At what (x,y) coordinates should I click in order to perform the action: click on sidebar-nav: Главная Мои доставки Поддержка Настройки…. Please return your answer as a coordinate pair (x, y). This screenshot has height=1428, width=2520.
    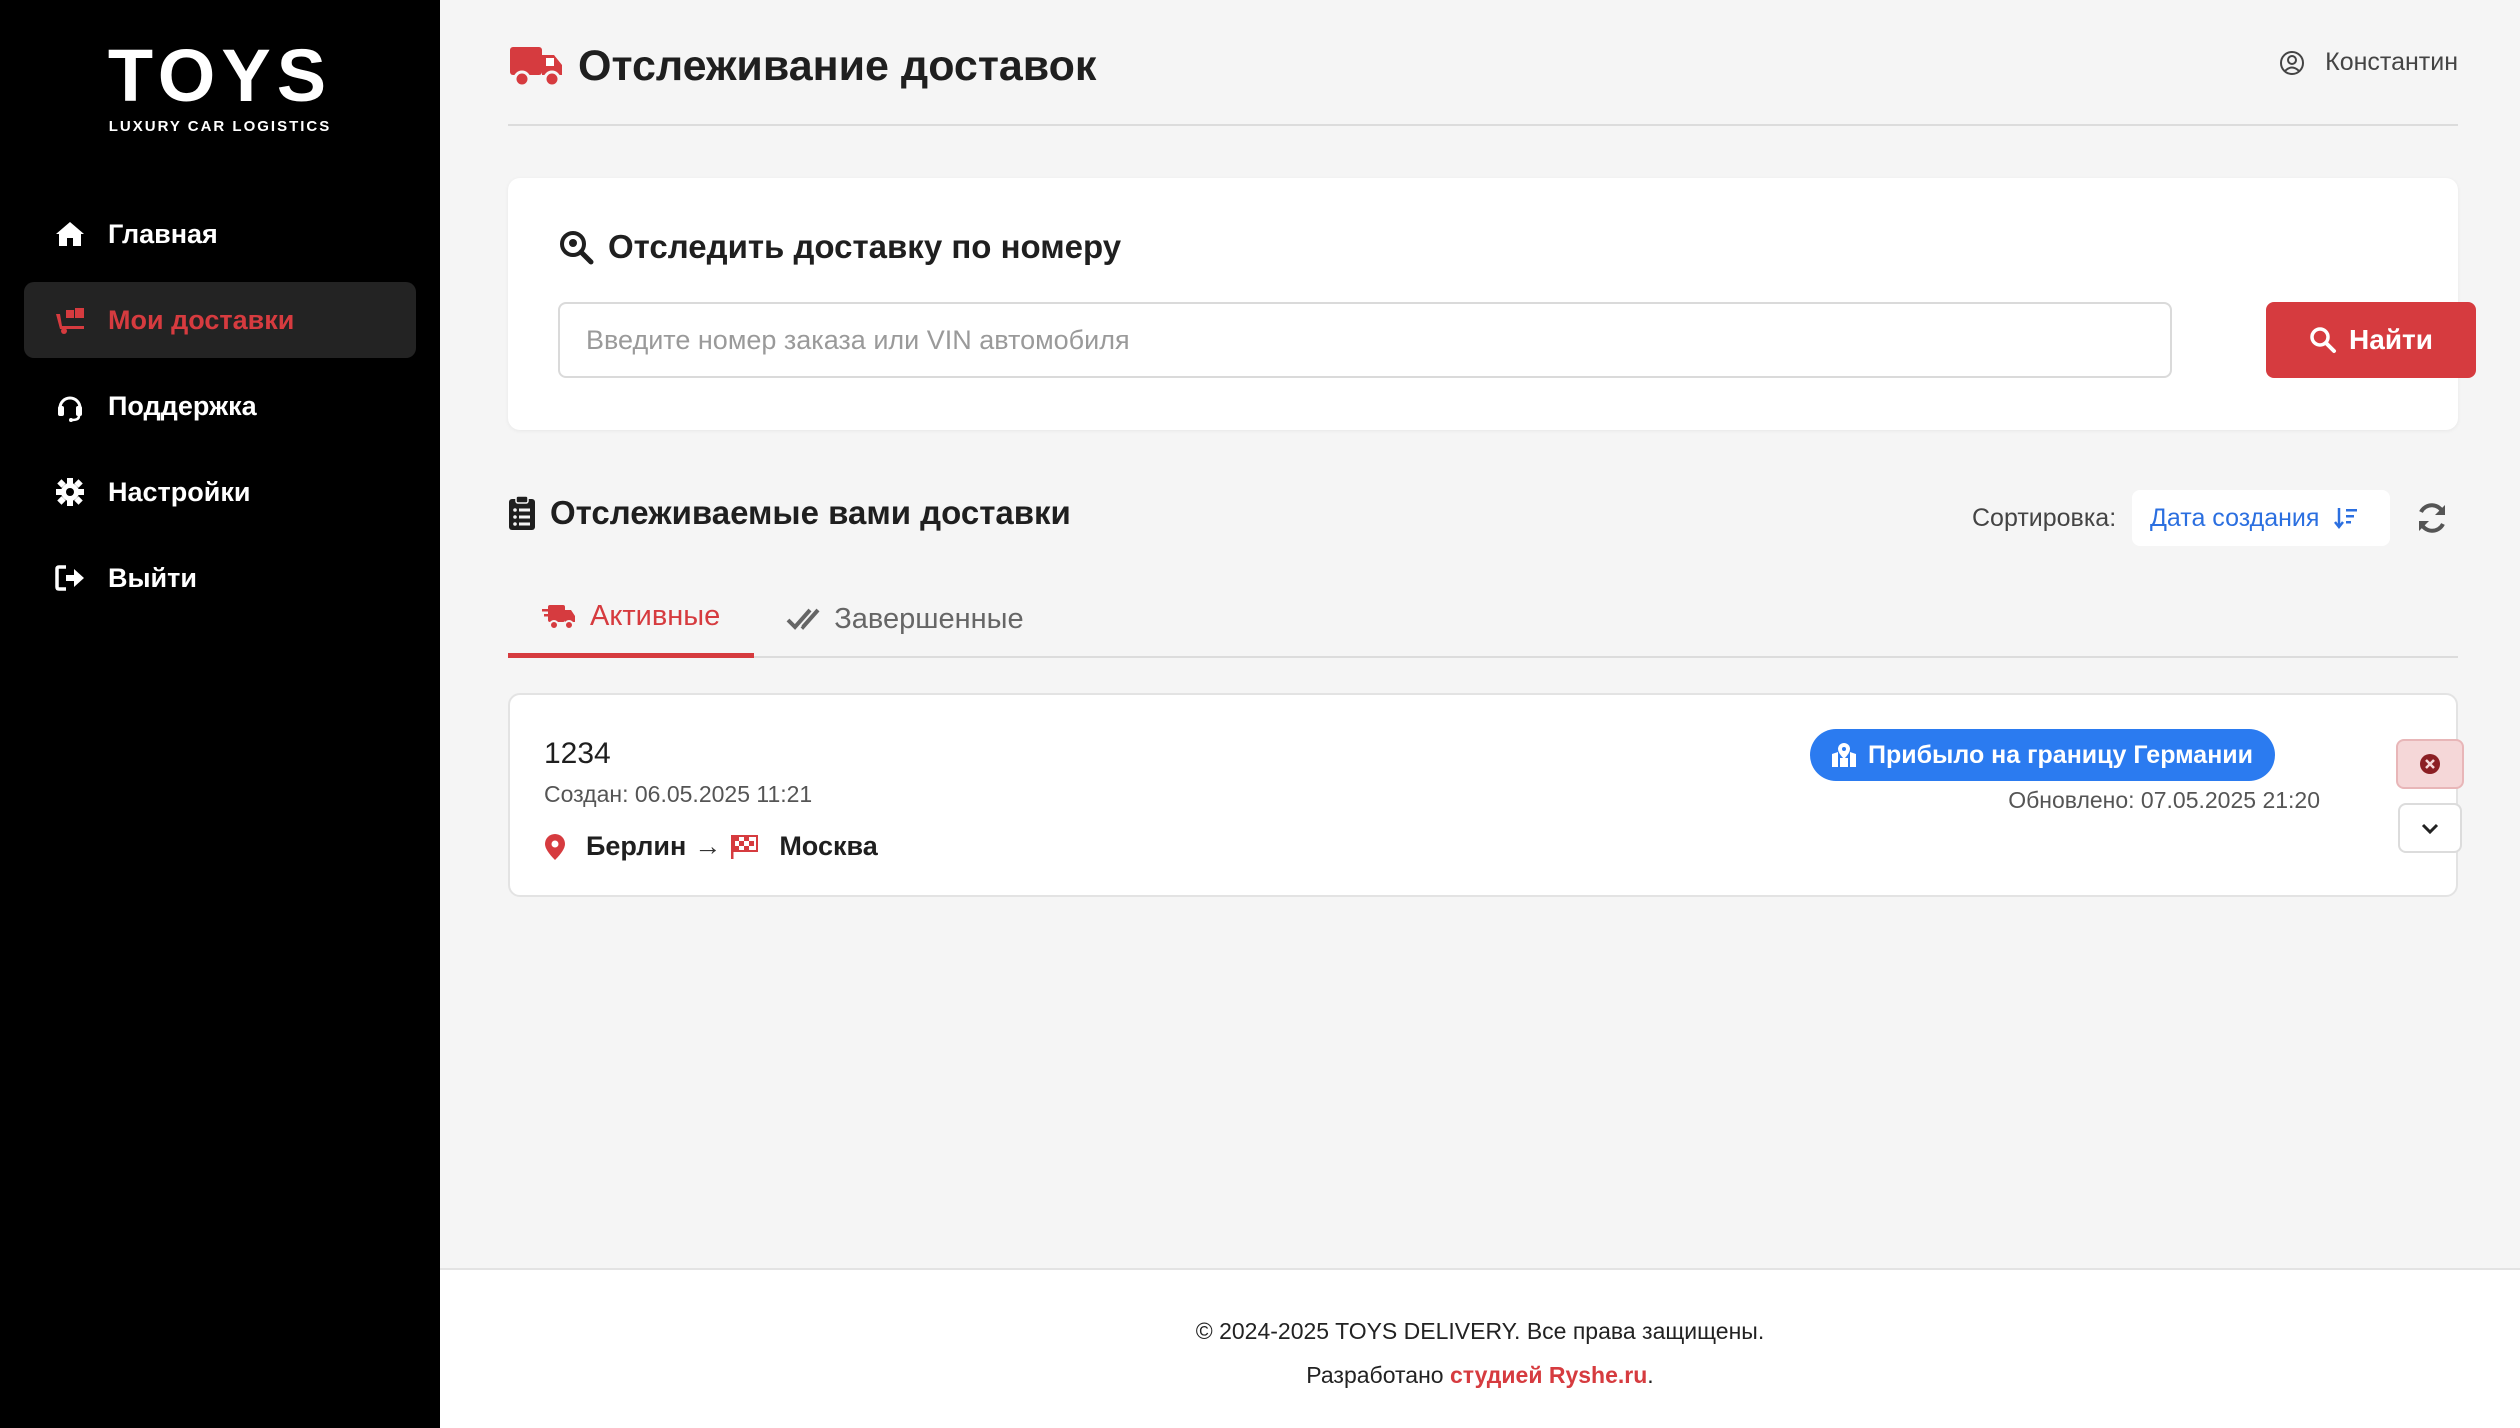
    Looking at the image, I should click on (220, 411).